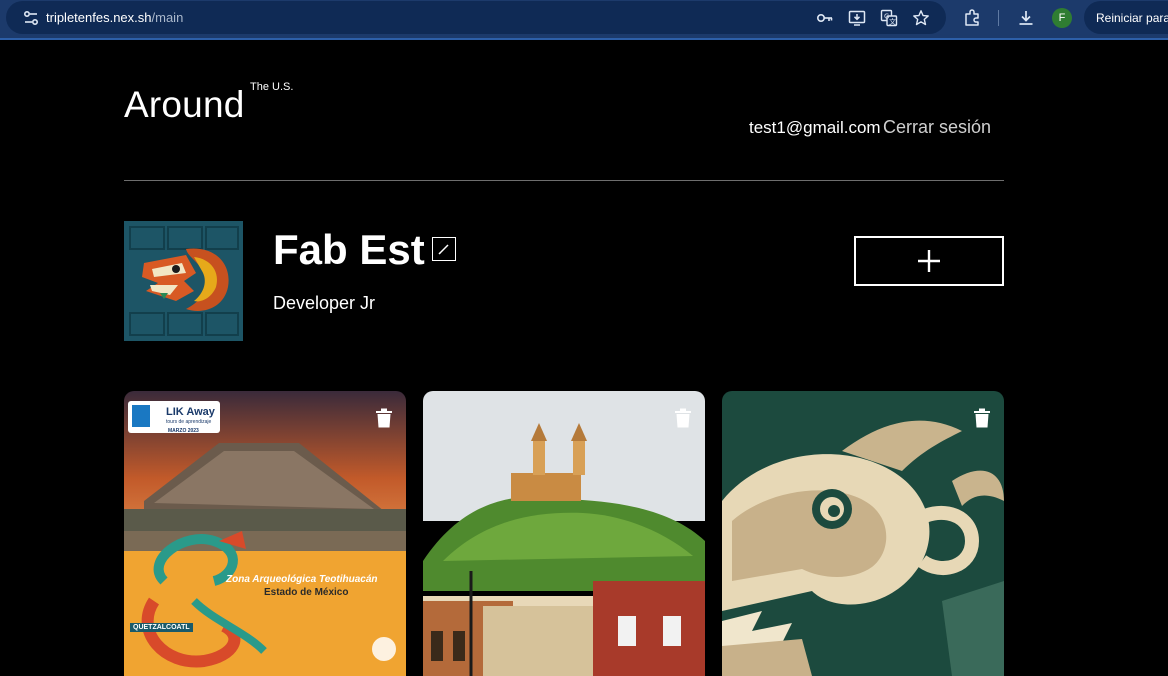  I want to click on card-serpent, so click(863, 533).